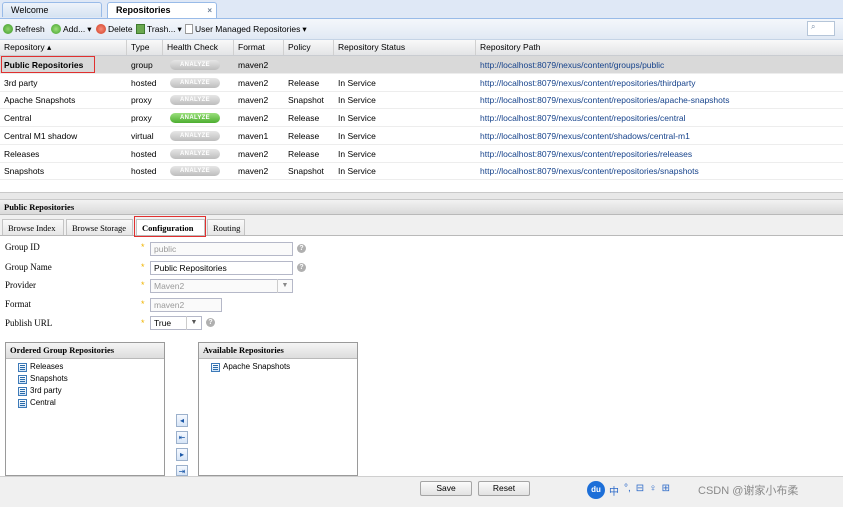 The height and width of the screenshot is (507, 843). What do you see at coordinates (659, 47) in the screenshot?
I see `column-repository-path: Repository Path` at bounding box center [659, 47].